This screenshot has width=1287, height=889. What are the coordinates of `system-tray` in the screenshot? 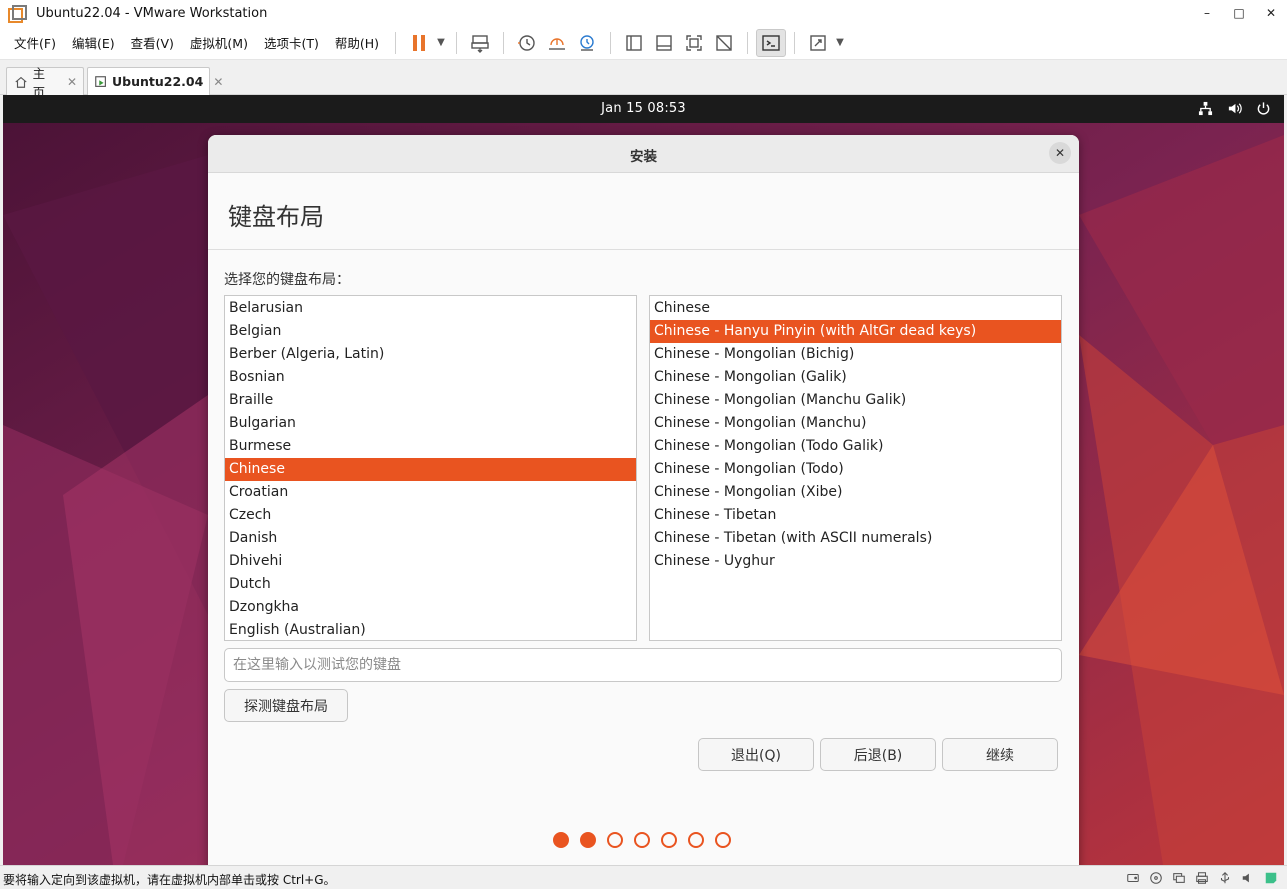 It's located at (1234, 108).